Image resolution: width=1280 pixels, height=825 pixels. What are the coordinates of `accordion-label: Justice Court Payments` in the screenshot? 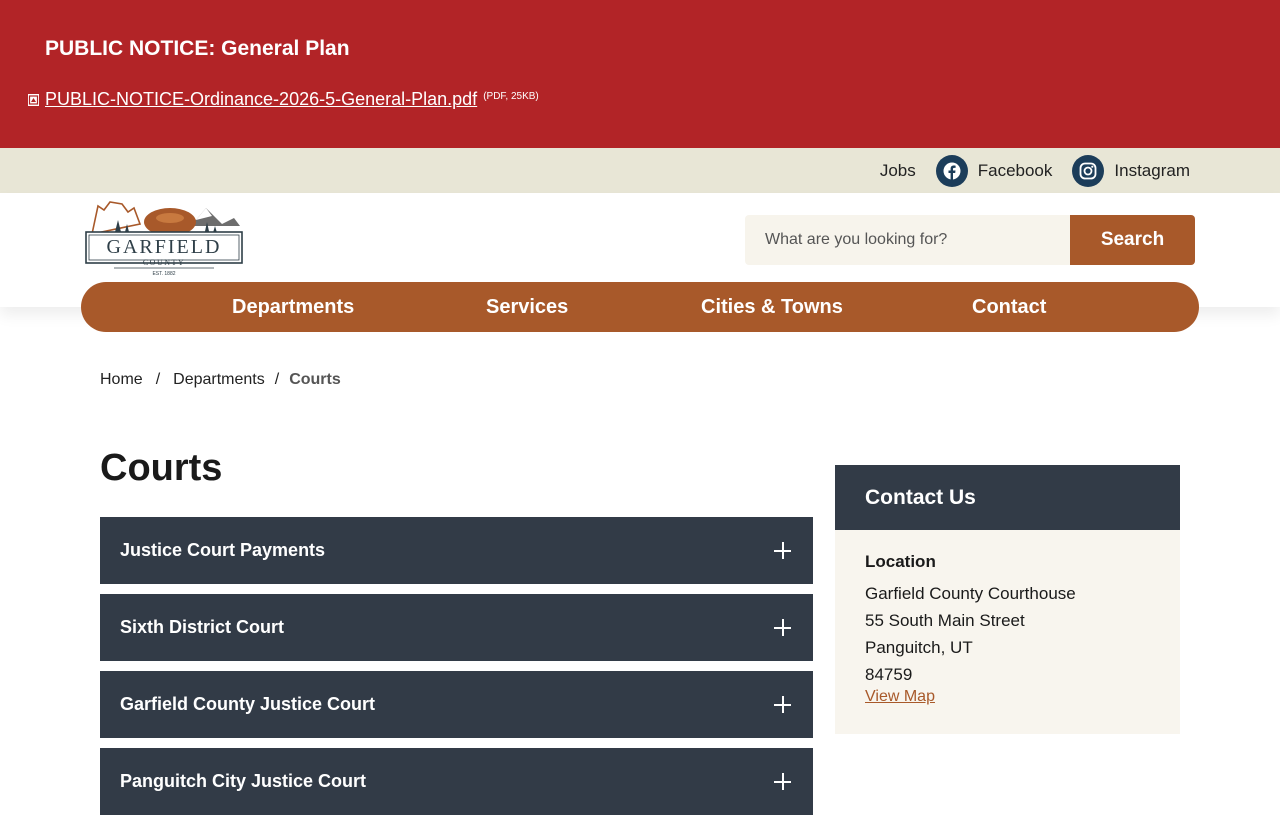 It's located at (223, 550).